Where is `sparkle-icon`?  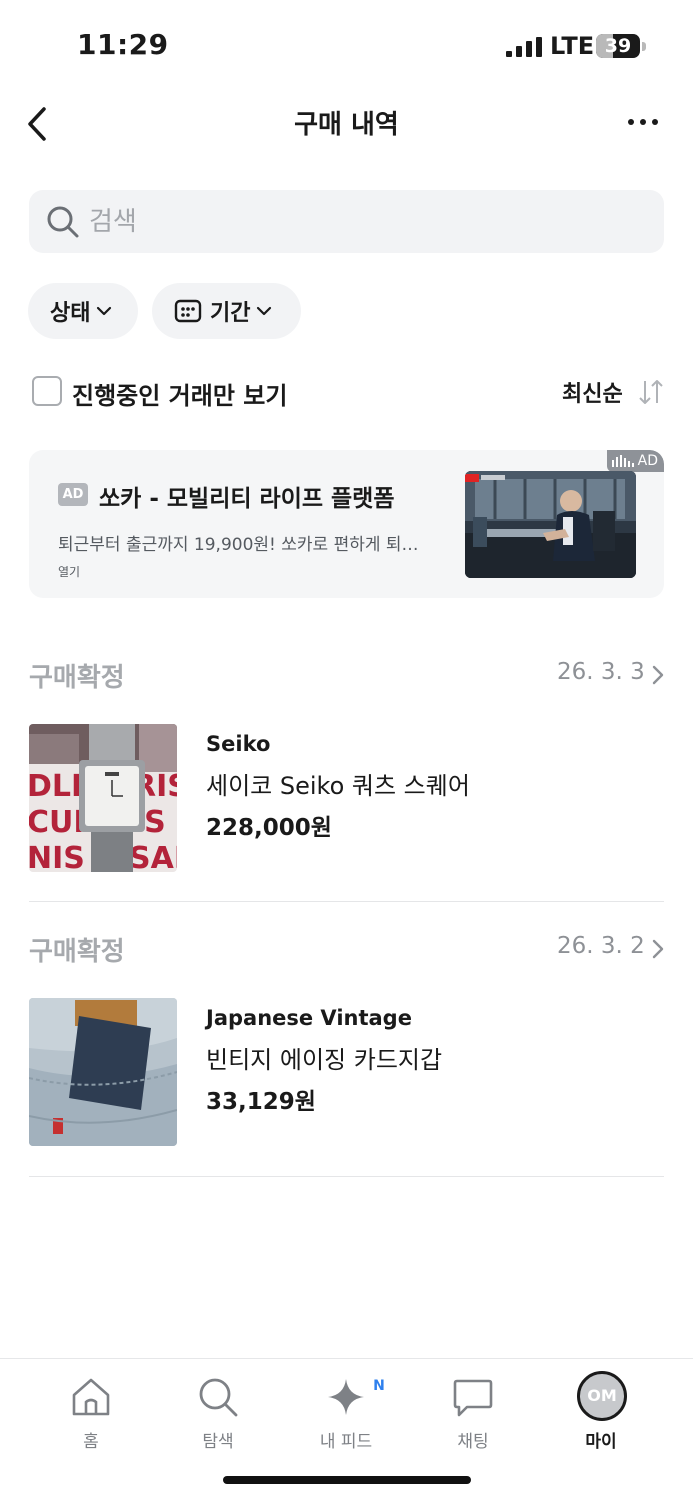 sparkle-icon is located at coordinates (346, 1397).